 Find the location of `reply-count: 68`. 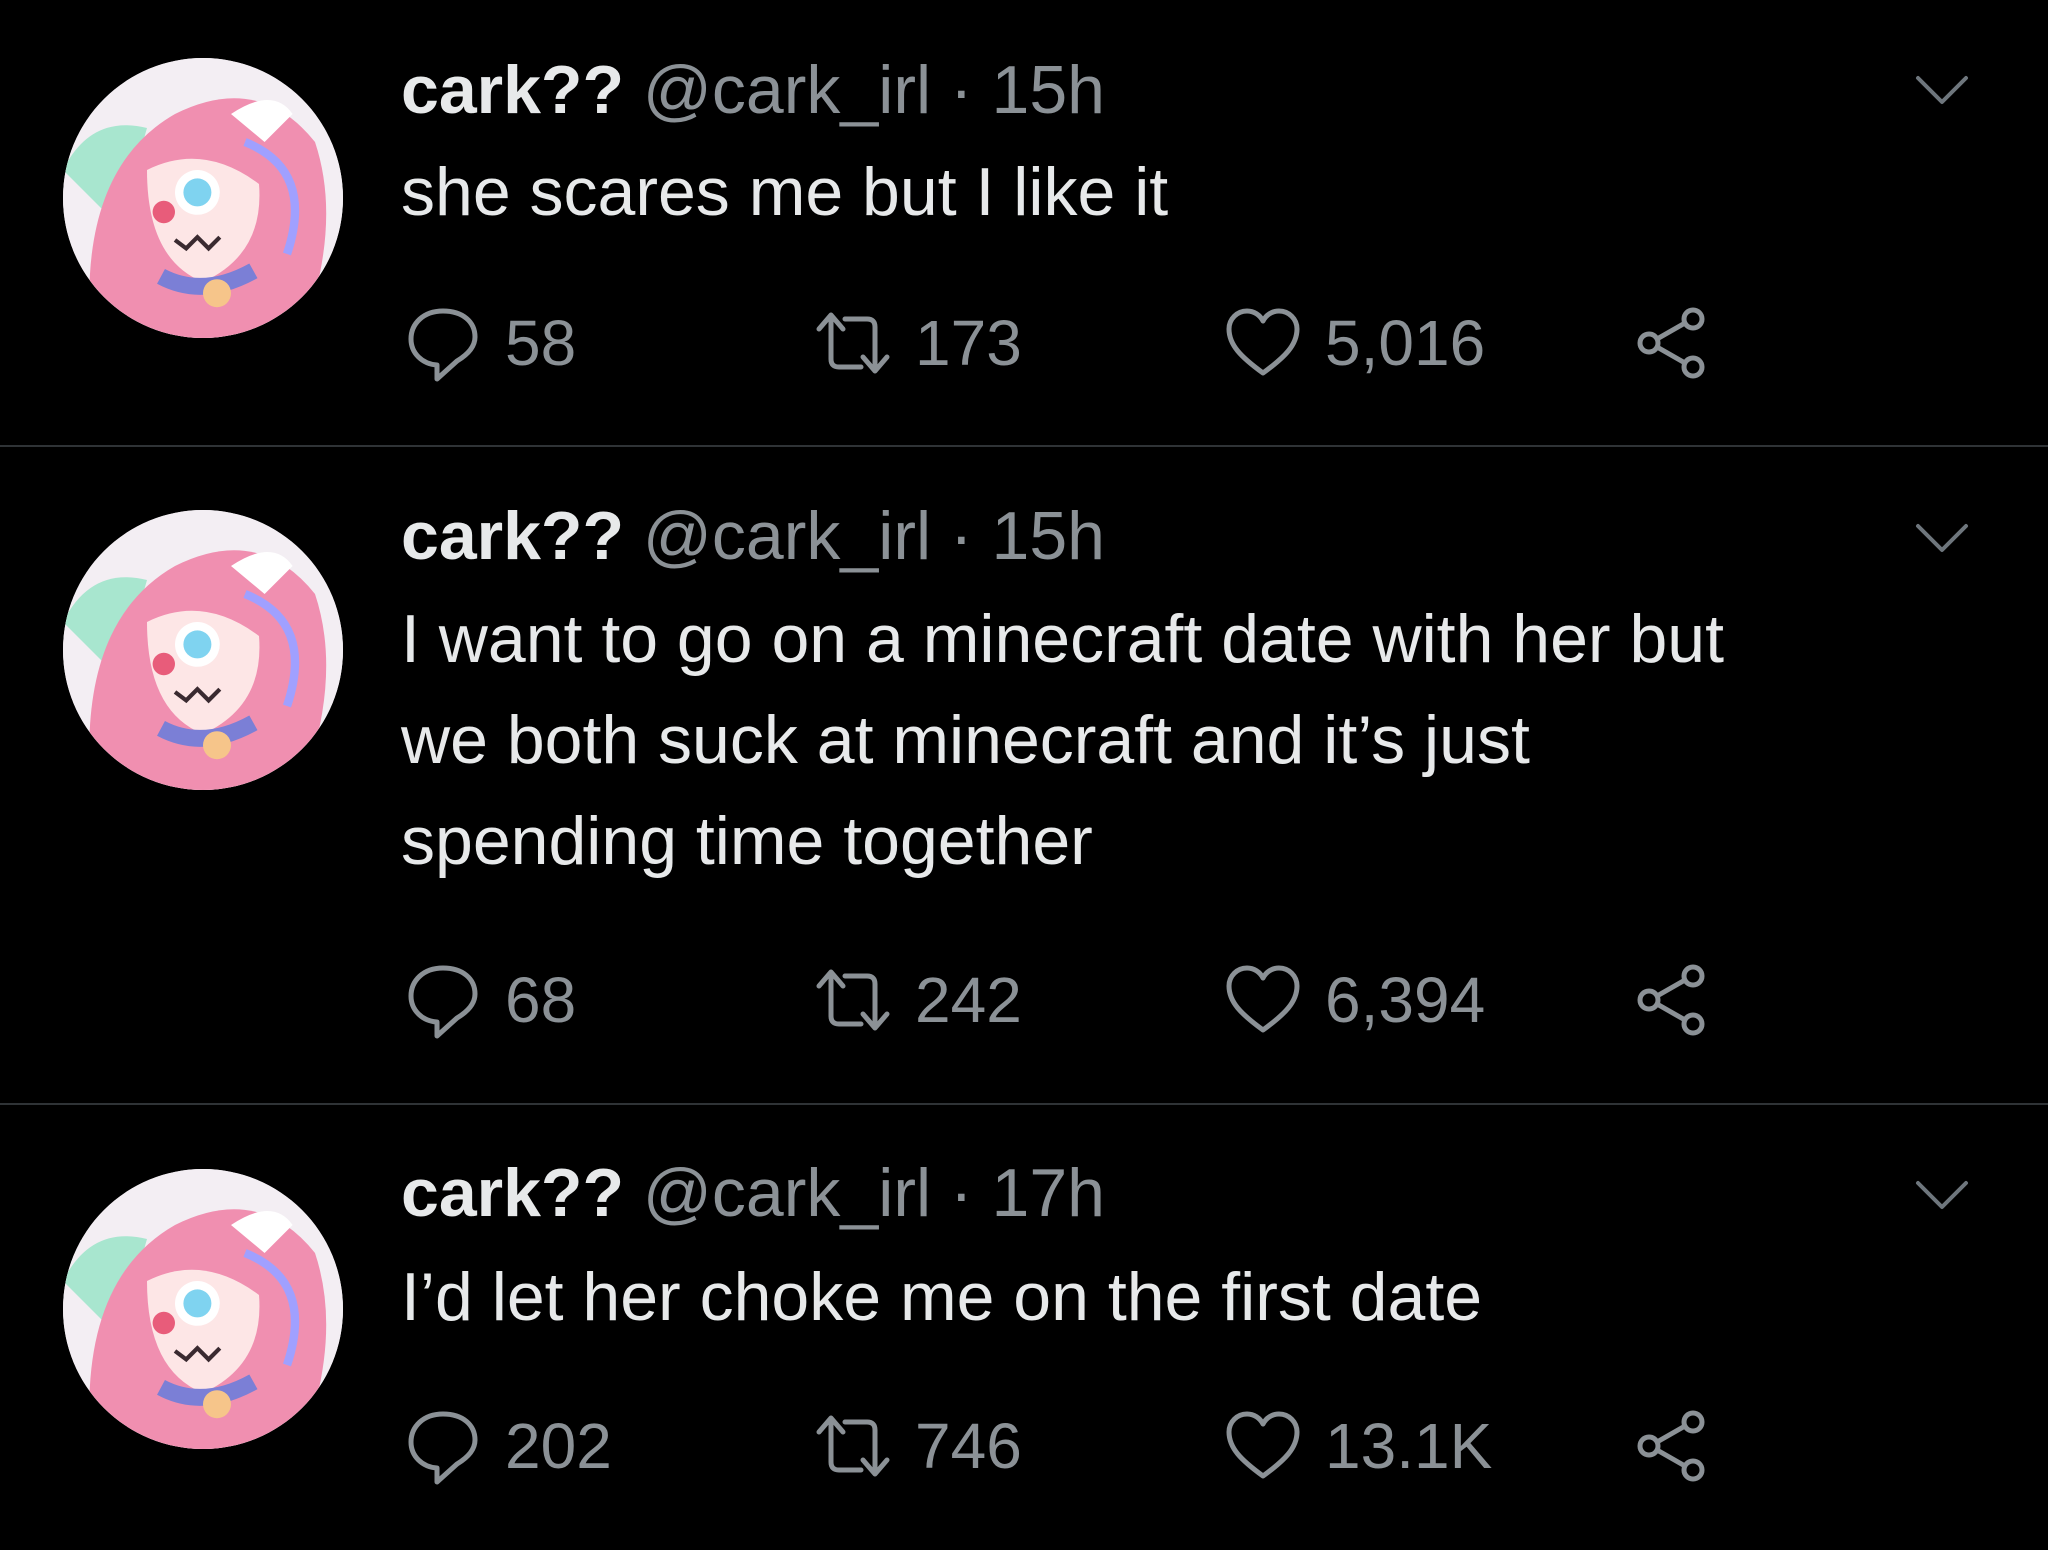

reply-count: 68 is located at coordinates (541, 1000).